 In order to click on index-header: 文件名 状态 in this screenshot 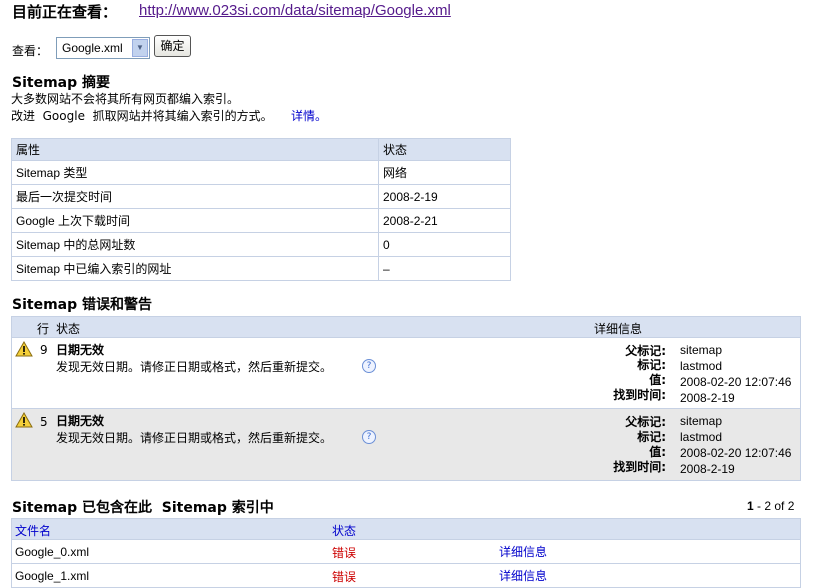, I will do `click(406, 529)`.